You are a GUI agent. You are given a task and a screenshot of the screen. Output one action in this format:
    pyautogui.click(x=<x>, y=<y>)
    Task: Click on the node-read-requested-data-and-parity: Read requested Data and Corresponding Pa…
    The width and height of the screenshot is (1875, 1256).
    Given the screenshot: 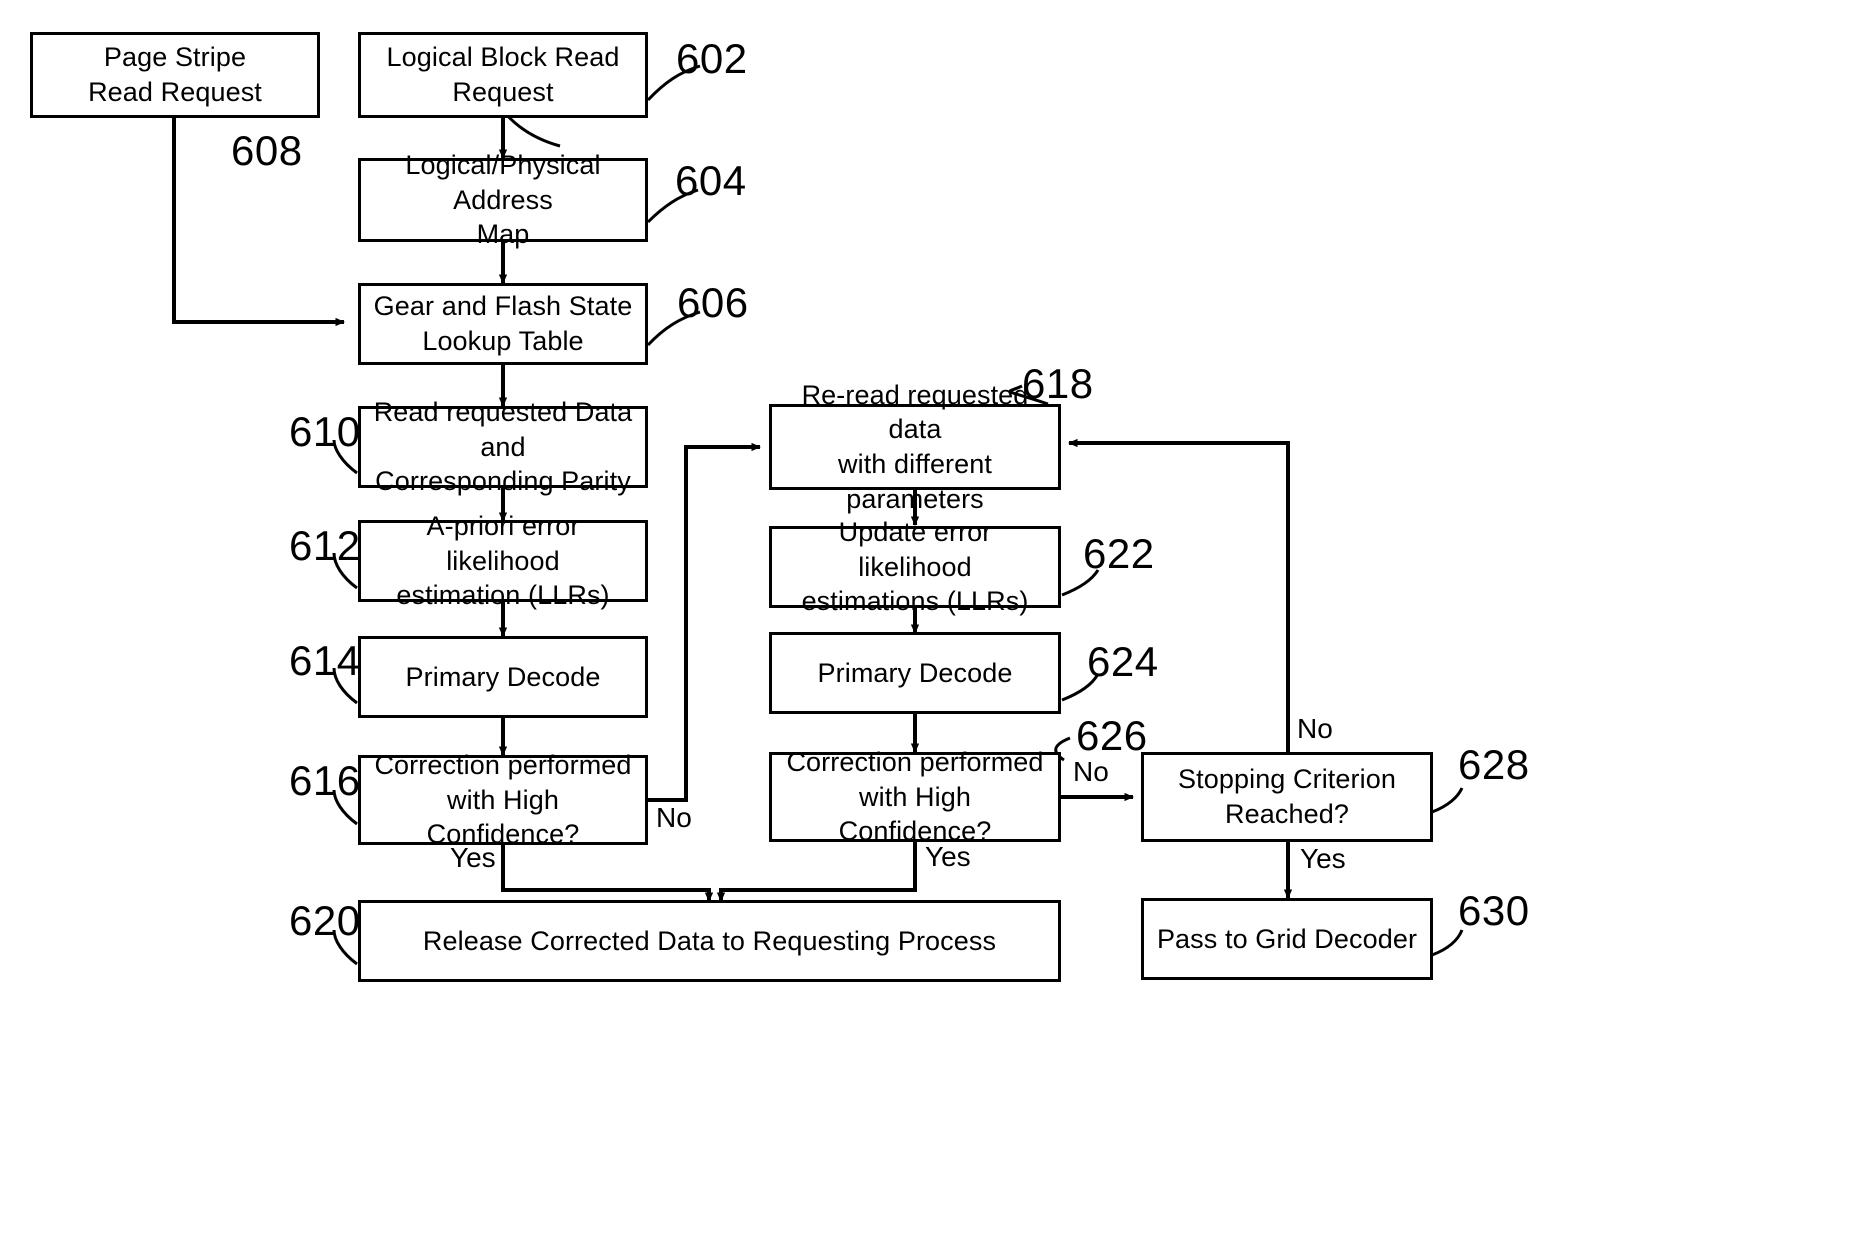 What is the action you would take?
    pyautogui.click(x=503, y=446)
    